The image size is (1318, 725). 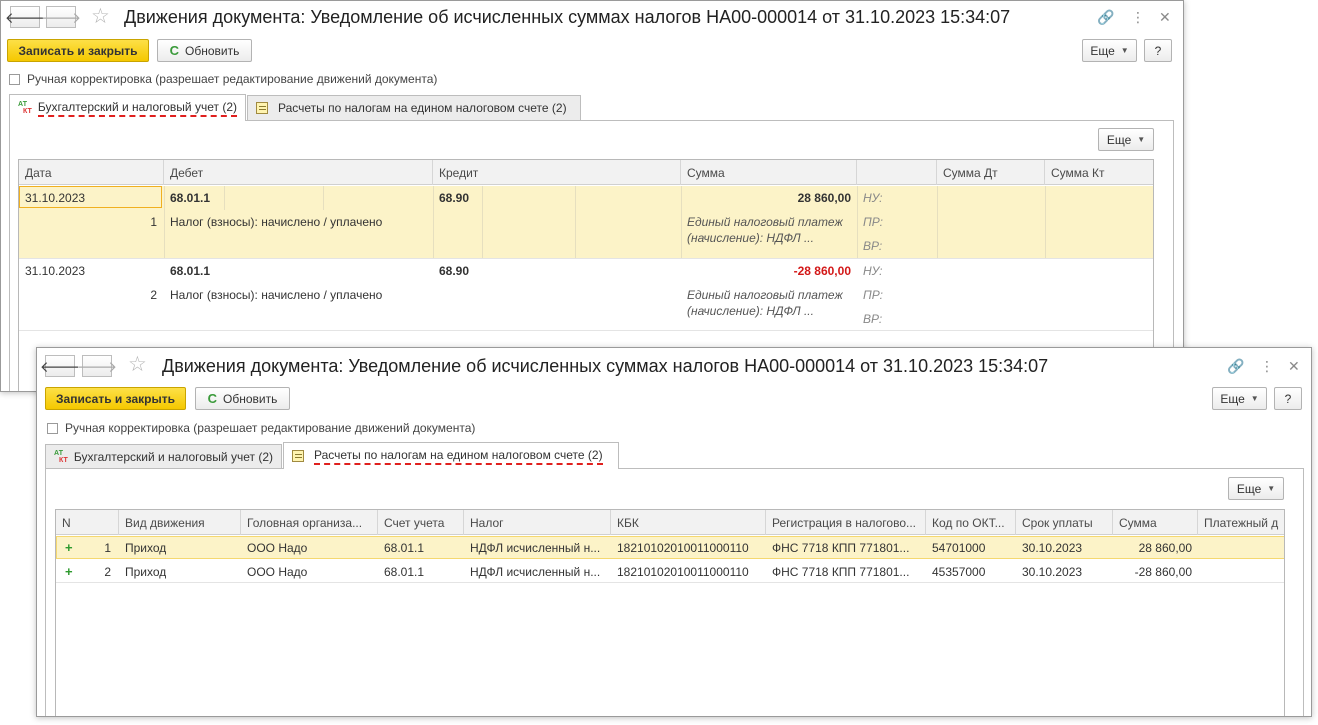 I want to click on cell-org: ООО Надо, so click(x=277, y=548).